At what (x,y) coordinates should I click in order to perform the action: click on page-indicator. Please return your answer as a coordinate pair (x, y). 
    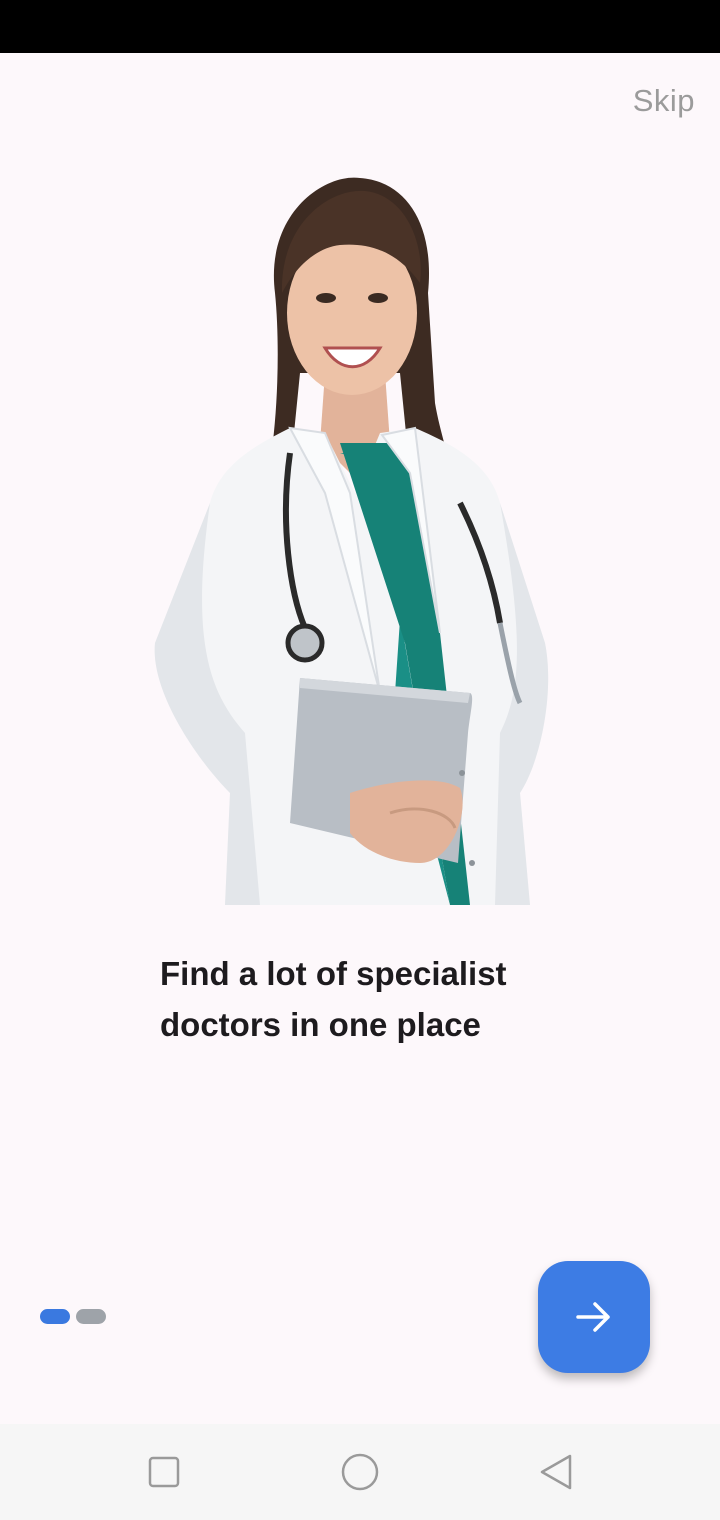
    Looking at the image, I should click on (73, 1316).